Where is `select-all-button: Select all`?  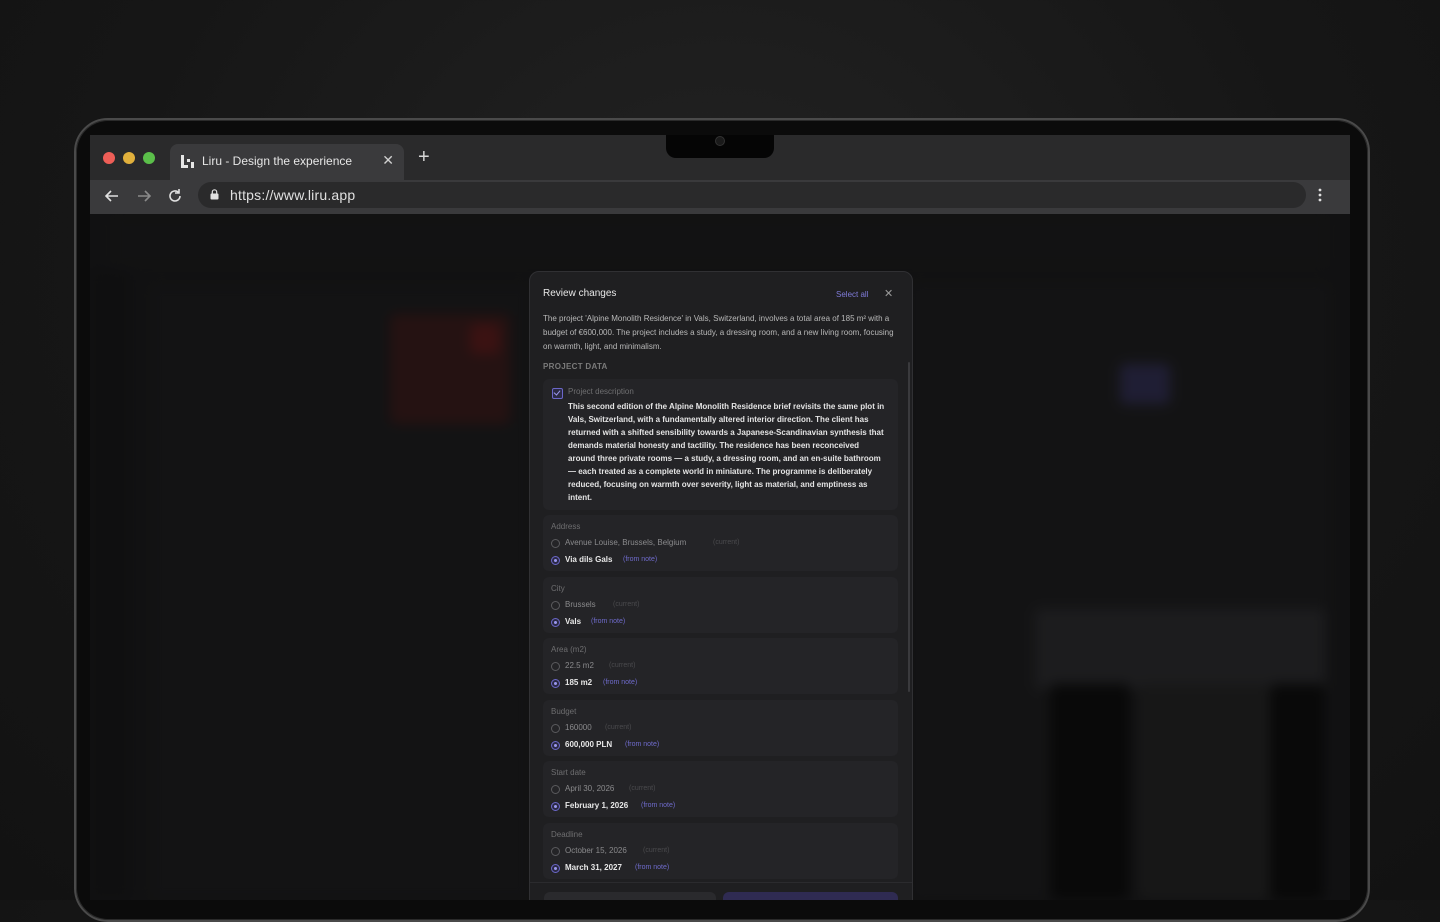 select-all-button: Select all is located at coordinates (852, 294).